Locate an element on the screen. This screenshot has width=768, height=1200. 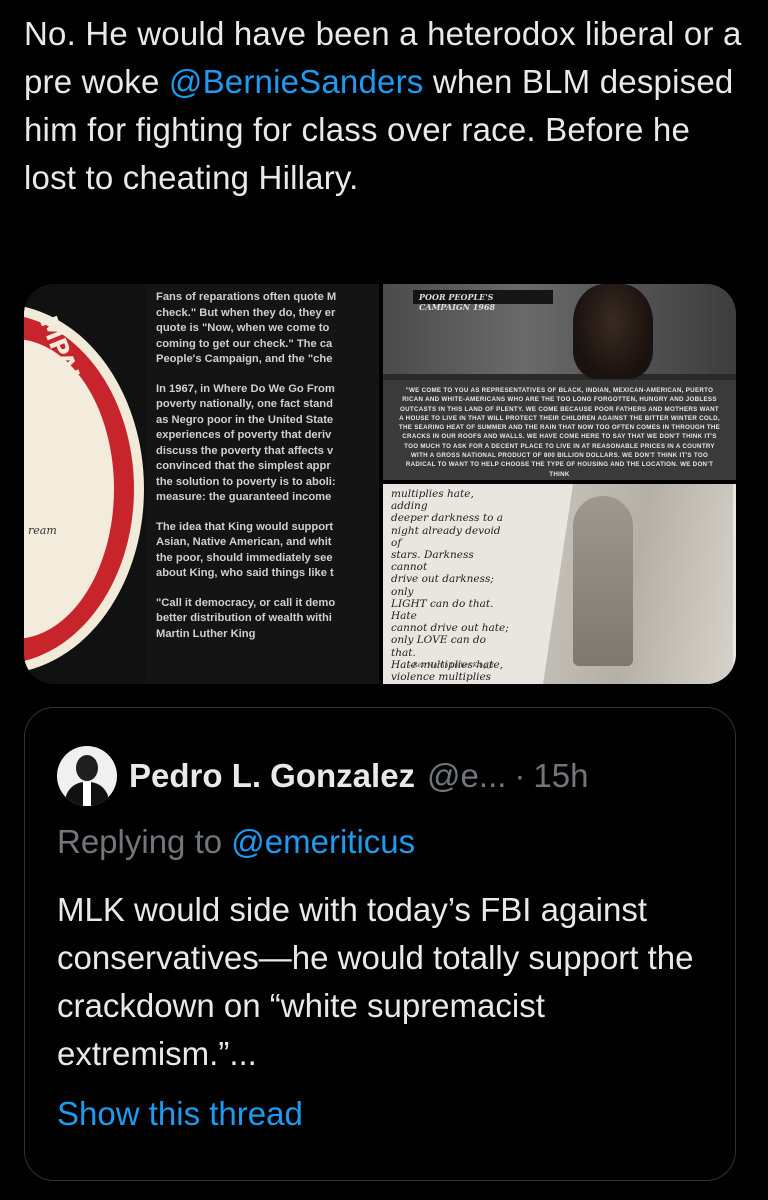
article-line: Martin Luther King is located at coordinates (206, 633).